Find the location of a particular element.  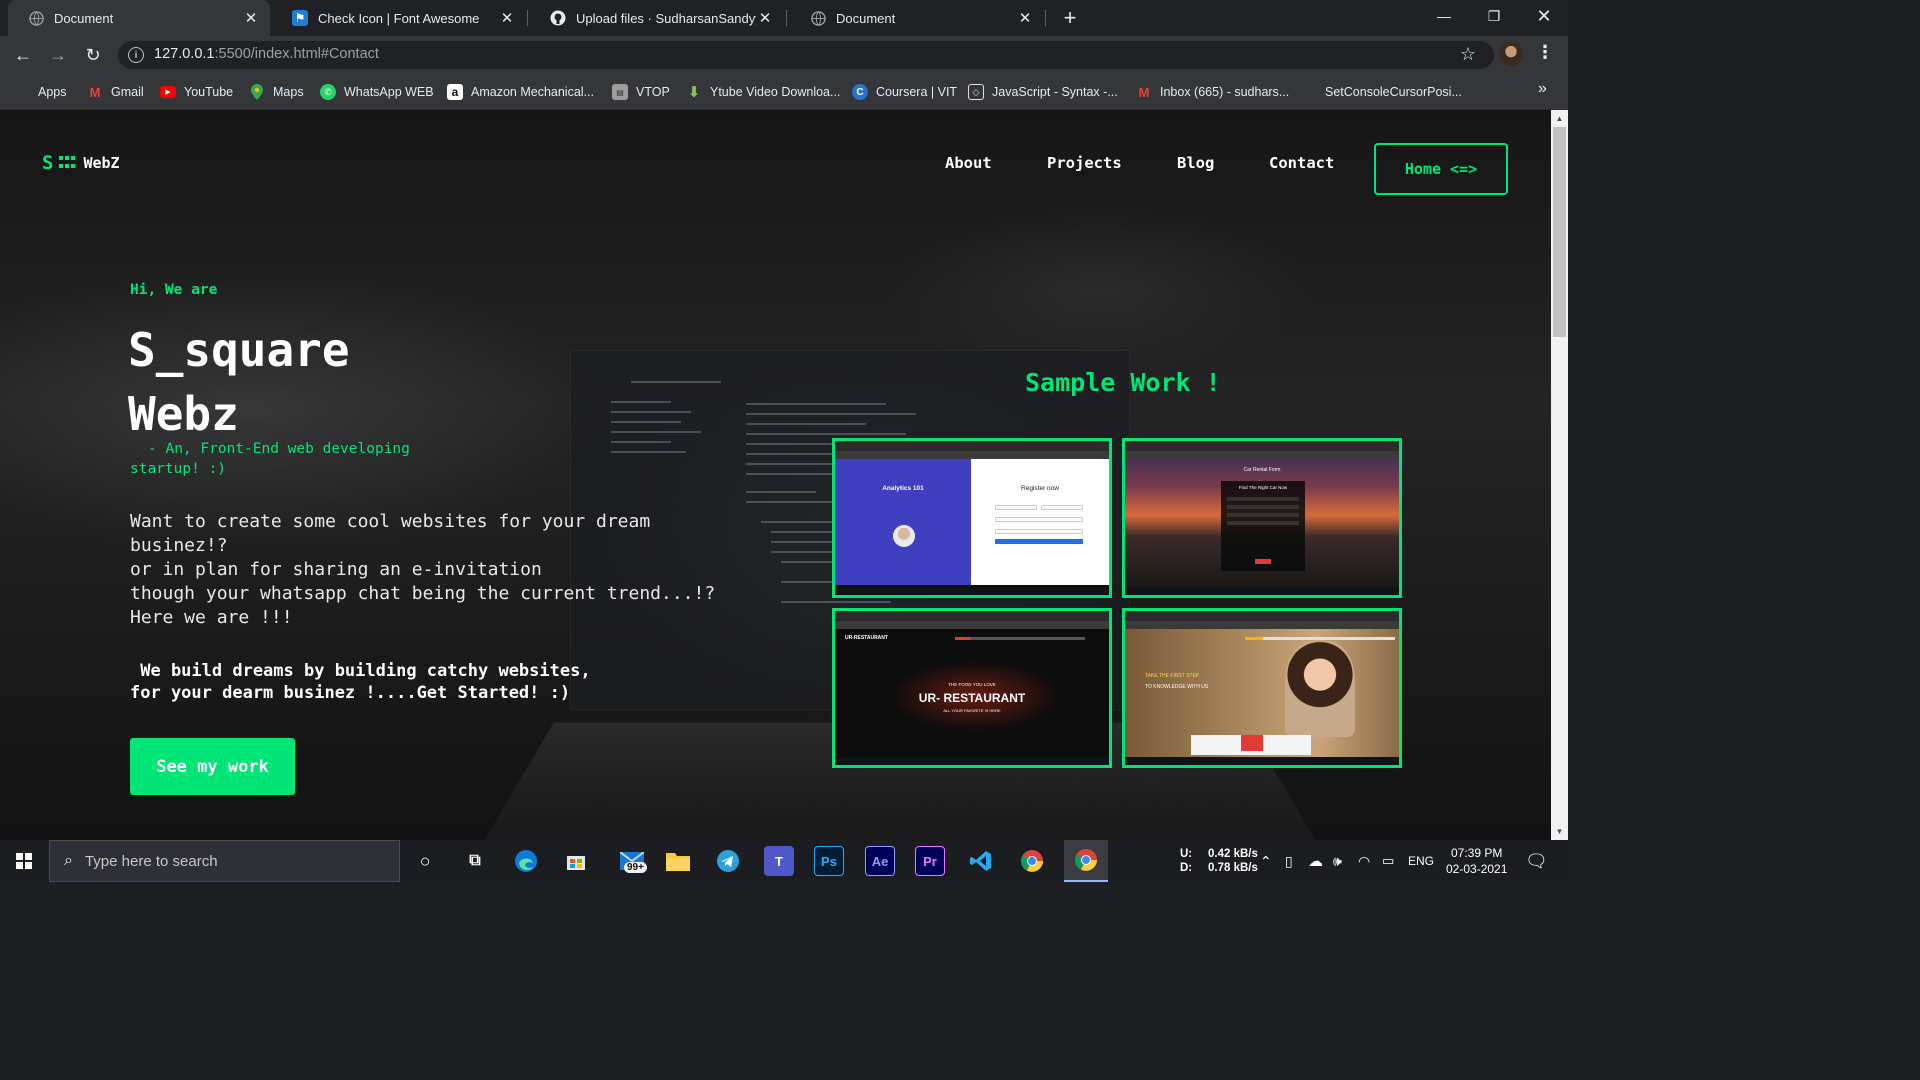

restore-button: ❐ is located at coordinates (1494, 16).